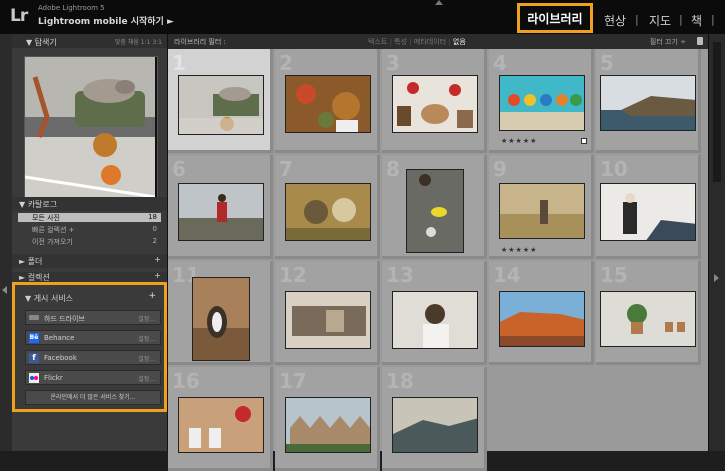 The image size is (725, 471). What do you see at coordinates (19, 16) in the screenshot?
I see `lightroom-logo: Lr` at bounding box center [19, 16].